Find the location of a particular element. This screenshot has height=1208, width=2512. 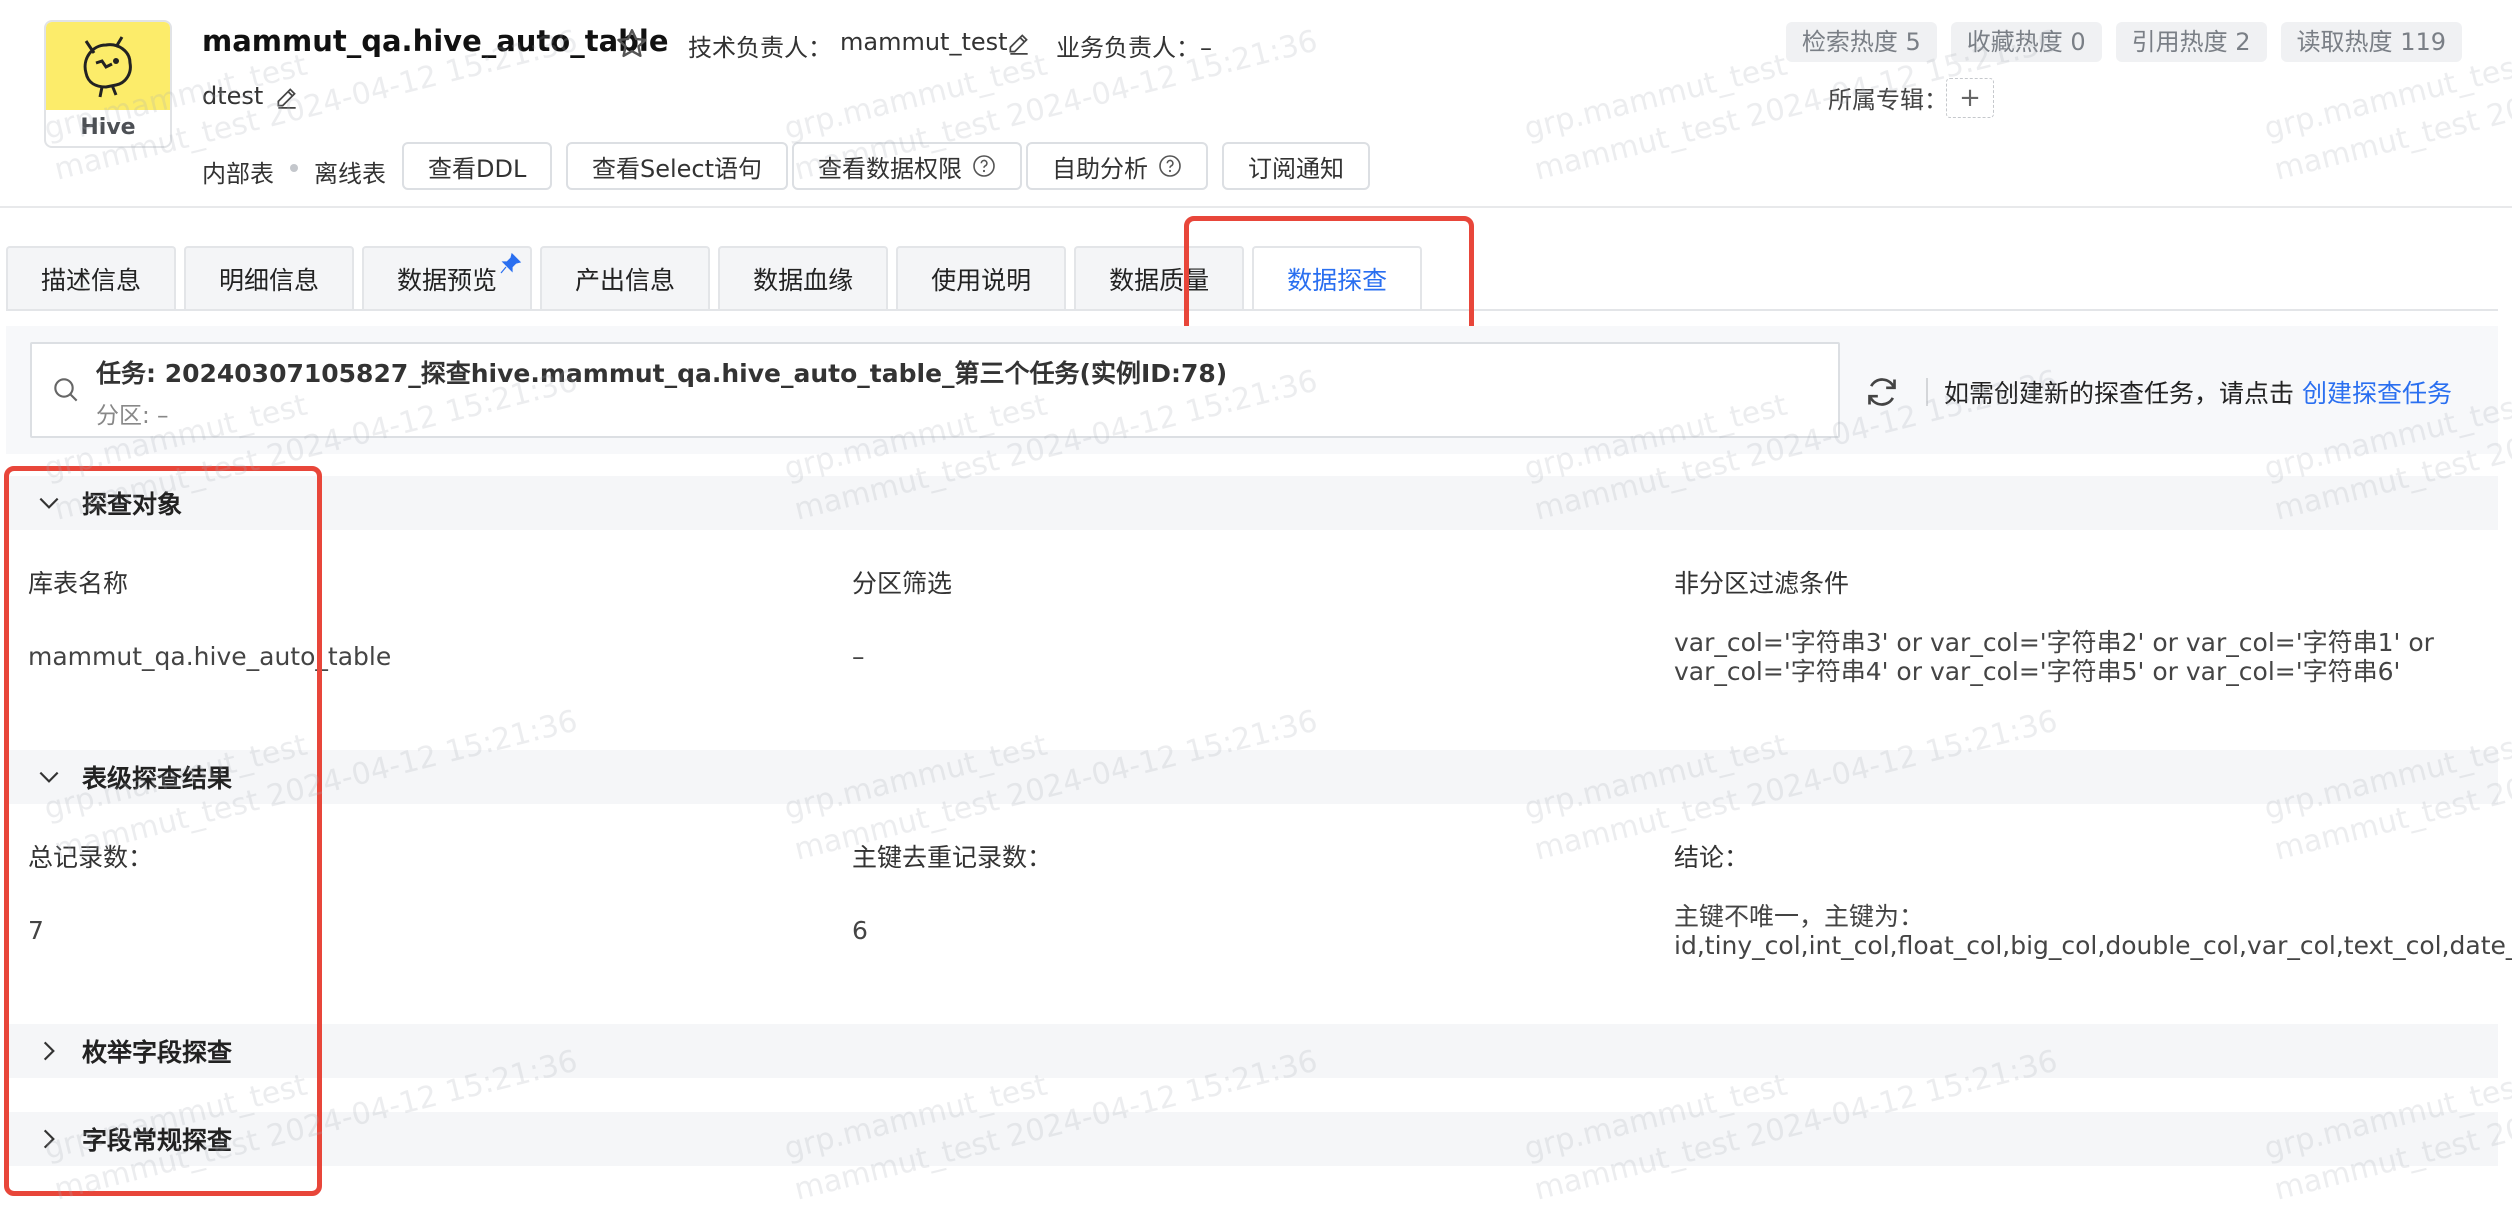

hive-bee-icon is located at coordinates (108, 66).